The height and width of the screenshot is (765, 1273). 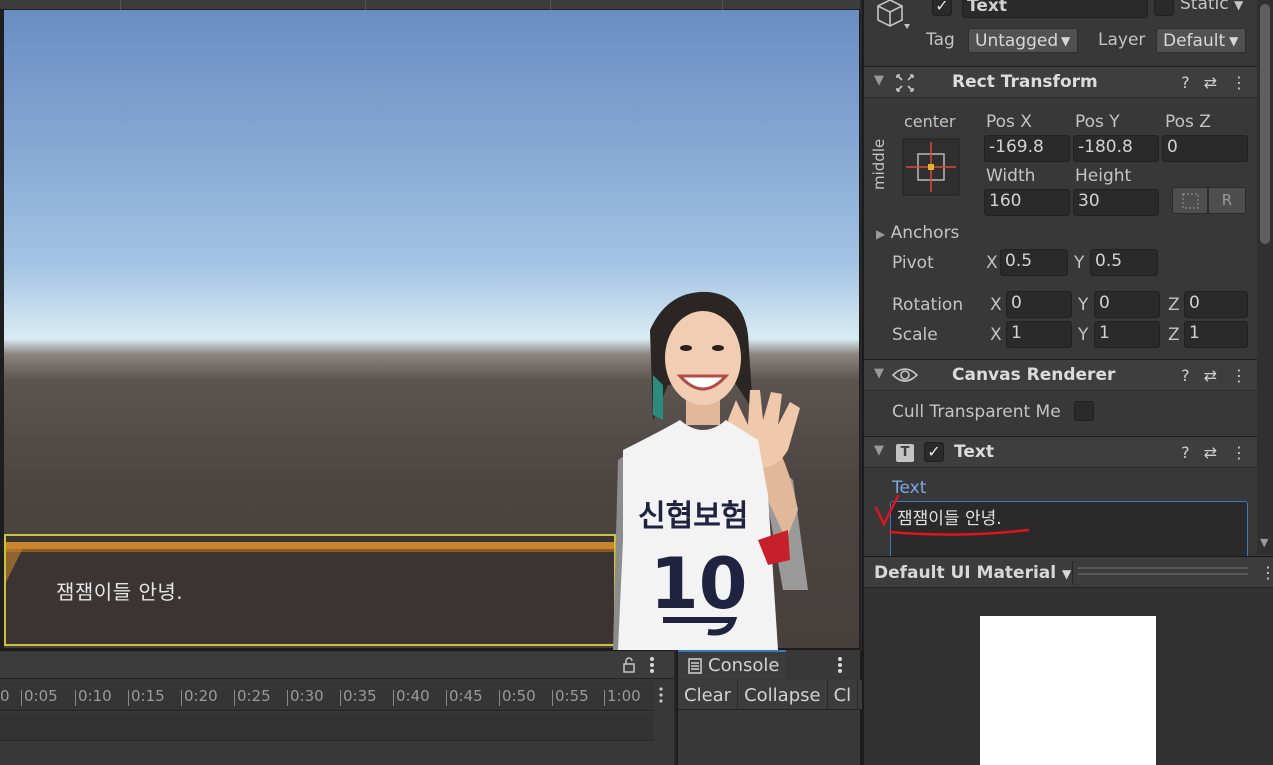 I want to click on dashed-rect-icon, so click(x=1190, y=201).